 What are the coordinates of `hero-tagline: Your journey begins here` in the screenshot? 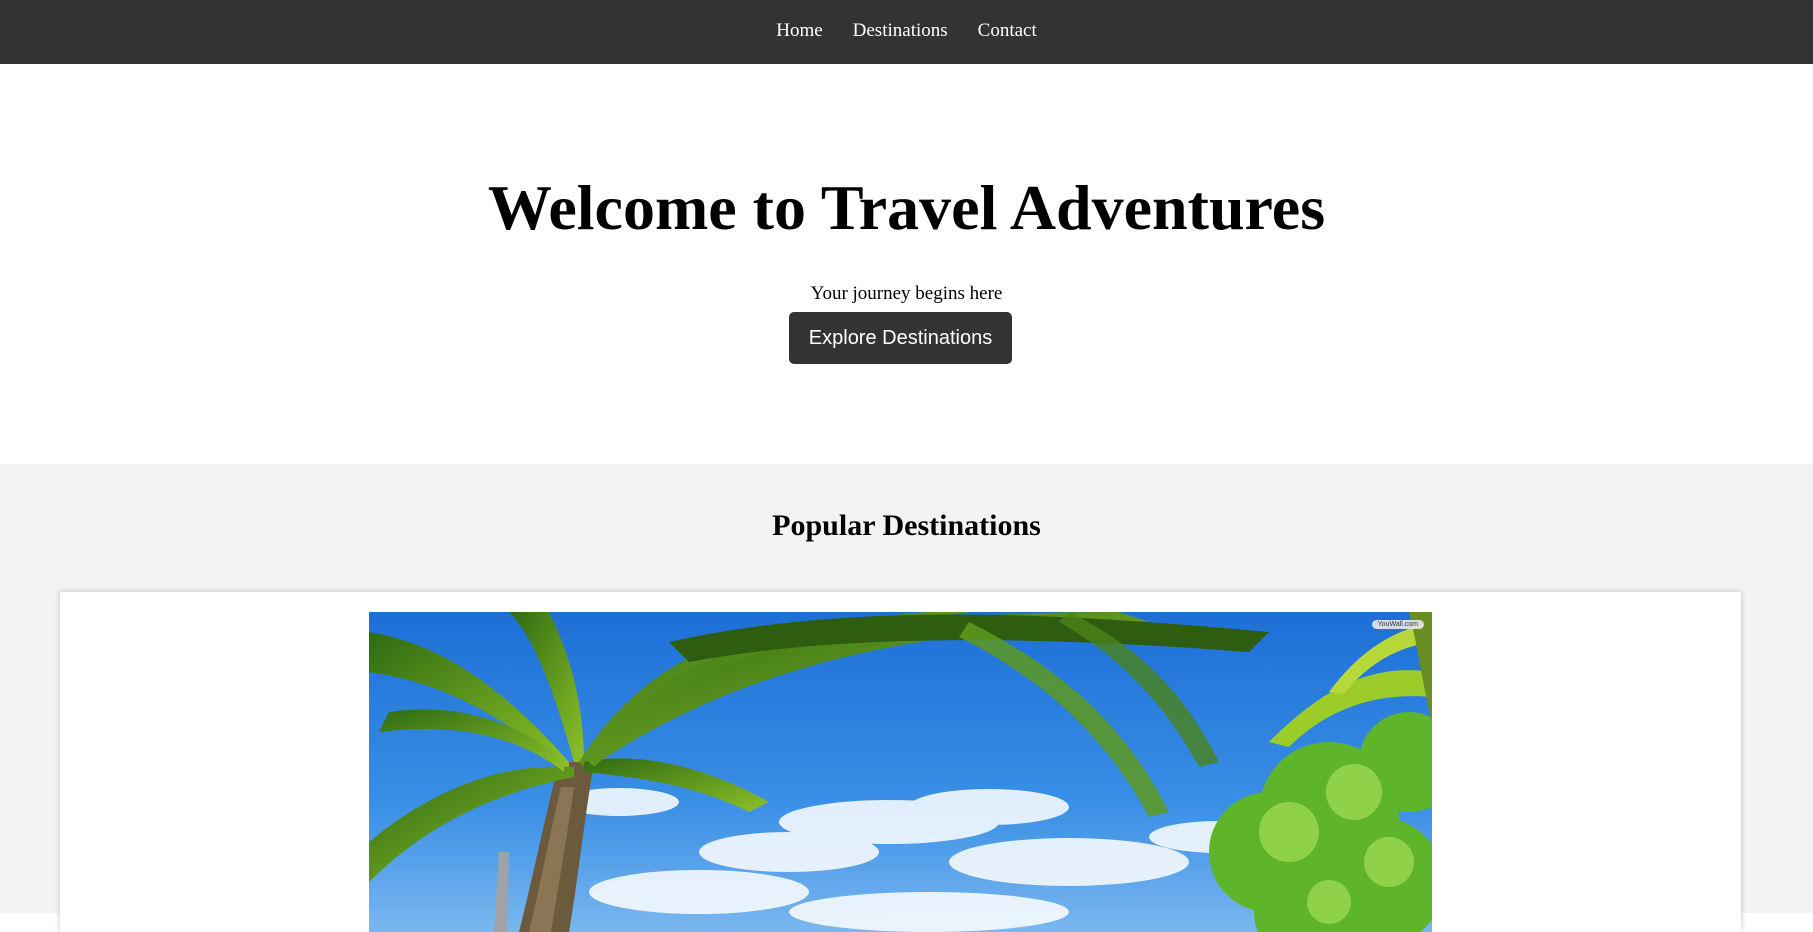 It's located at (906, 293).